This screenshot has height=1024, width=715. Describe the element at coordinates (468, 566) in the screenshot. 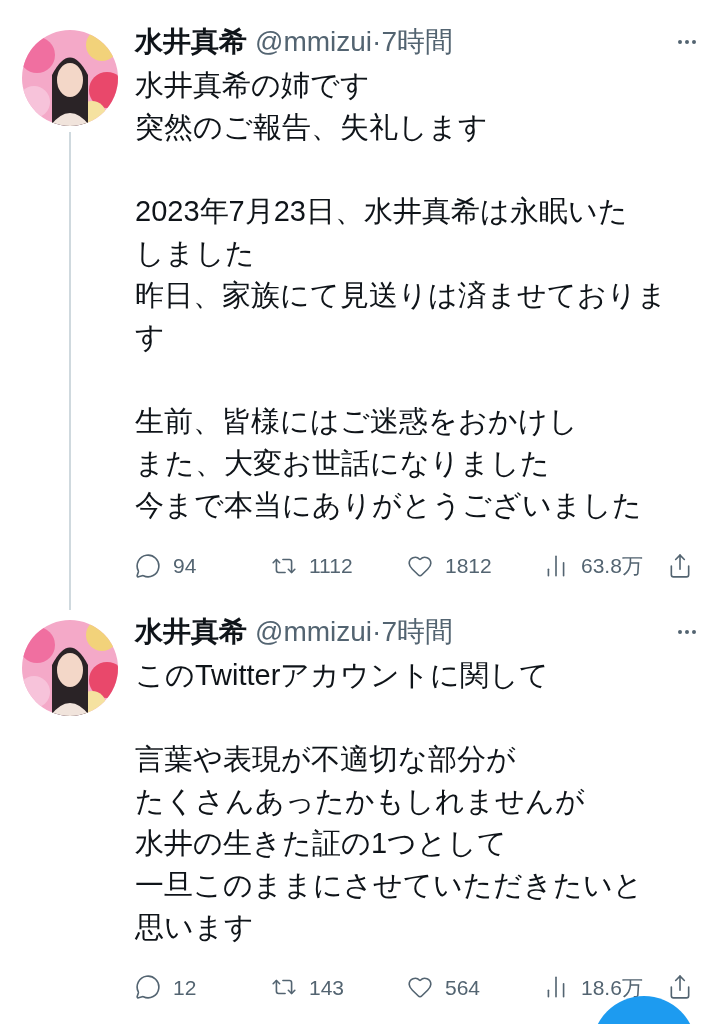

I see `count: 1812` at that location.